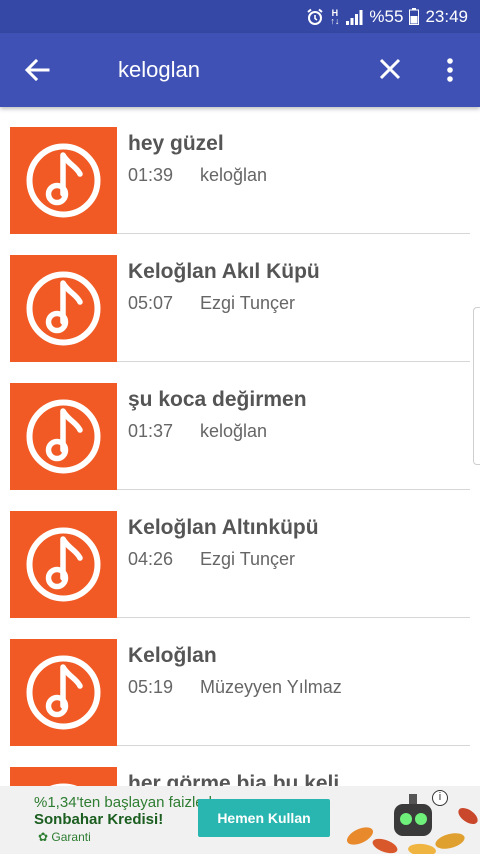 This screenshot has height=854, width=480. Describe the element at coordinates (151, 559) in the screenshot. I see `song-duration: 04:26` at that location.